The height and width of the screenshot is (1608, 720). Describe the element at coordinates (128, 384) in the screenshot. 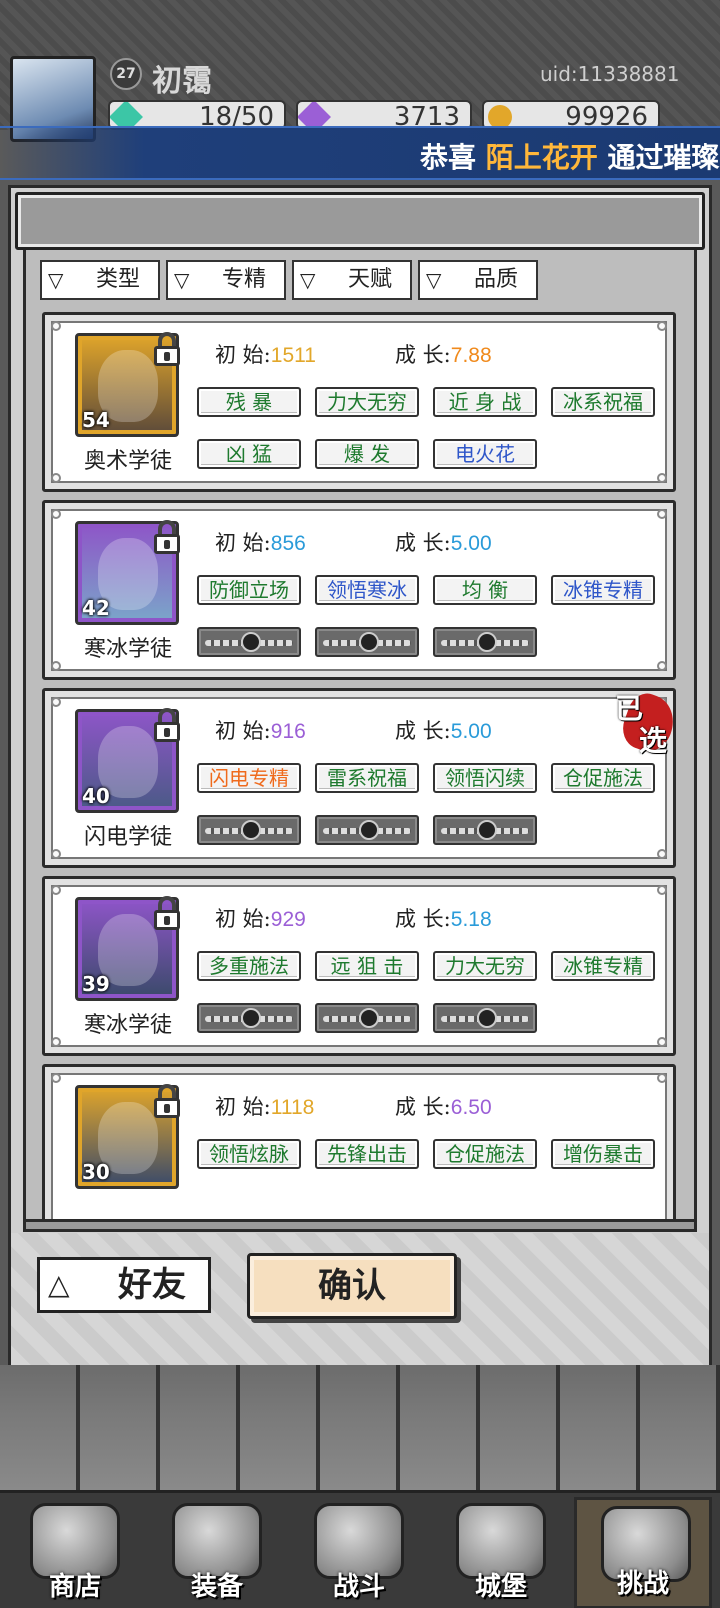

I see `apprentice-portrait: 54` at that location.